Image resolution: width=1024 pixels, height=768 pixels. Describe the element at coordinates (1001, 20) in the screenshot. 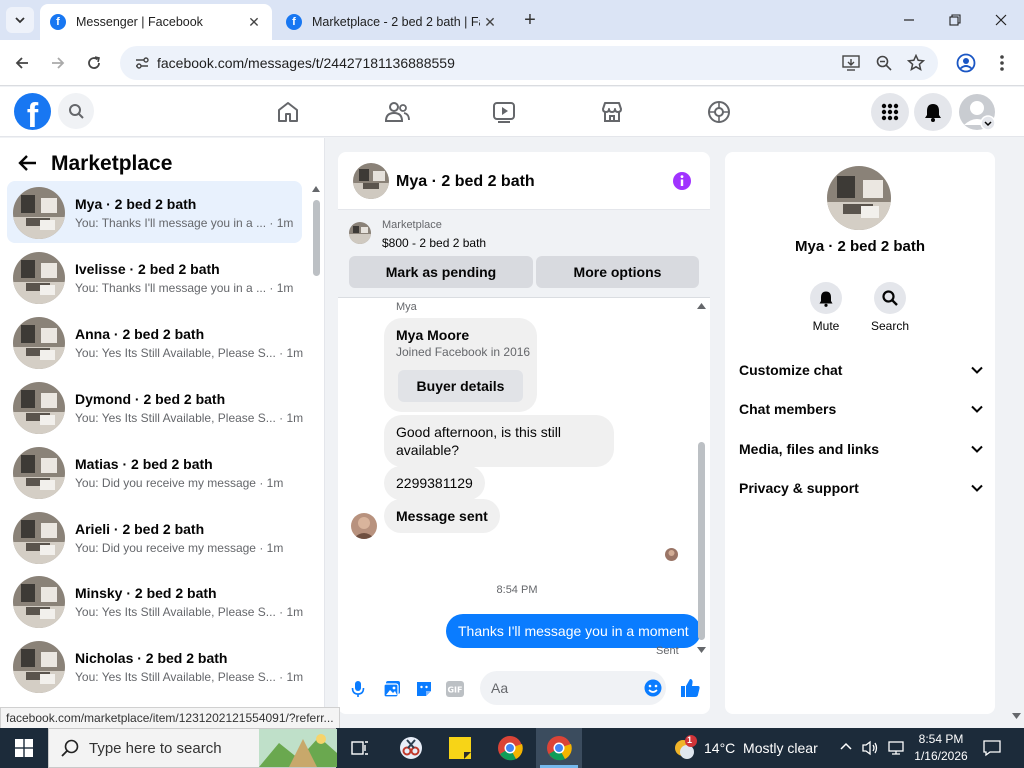

I see `close-window-button` at that location.